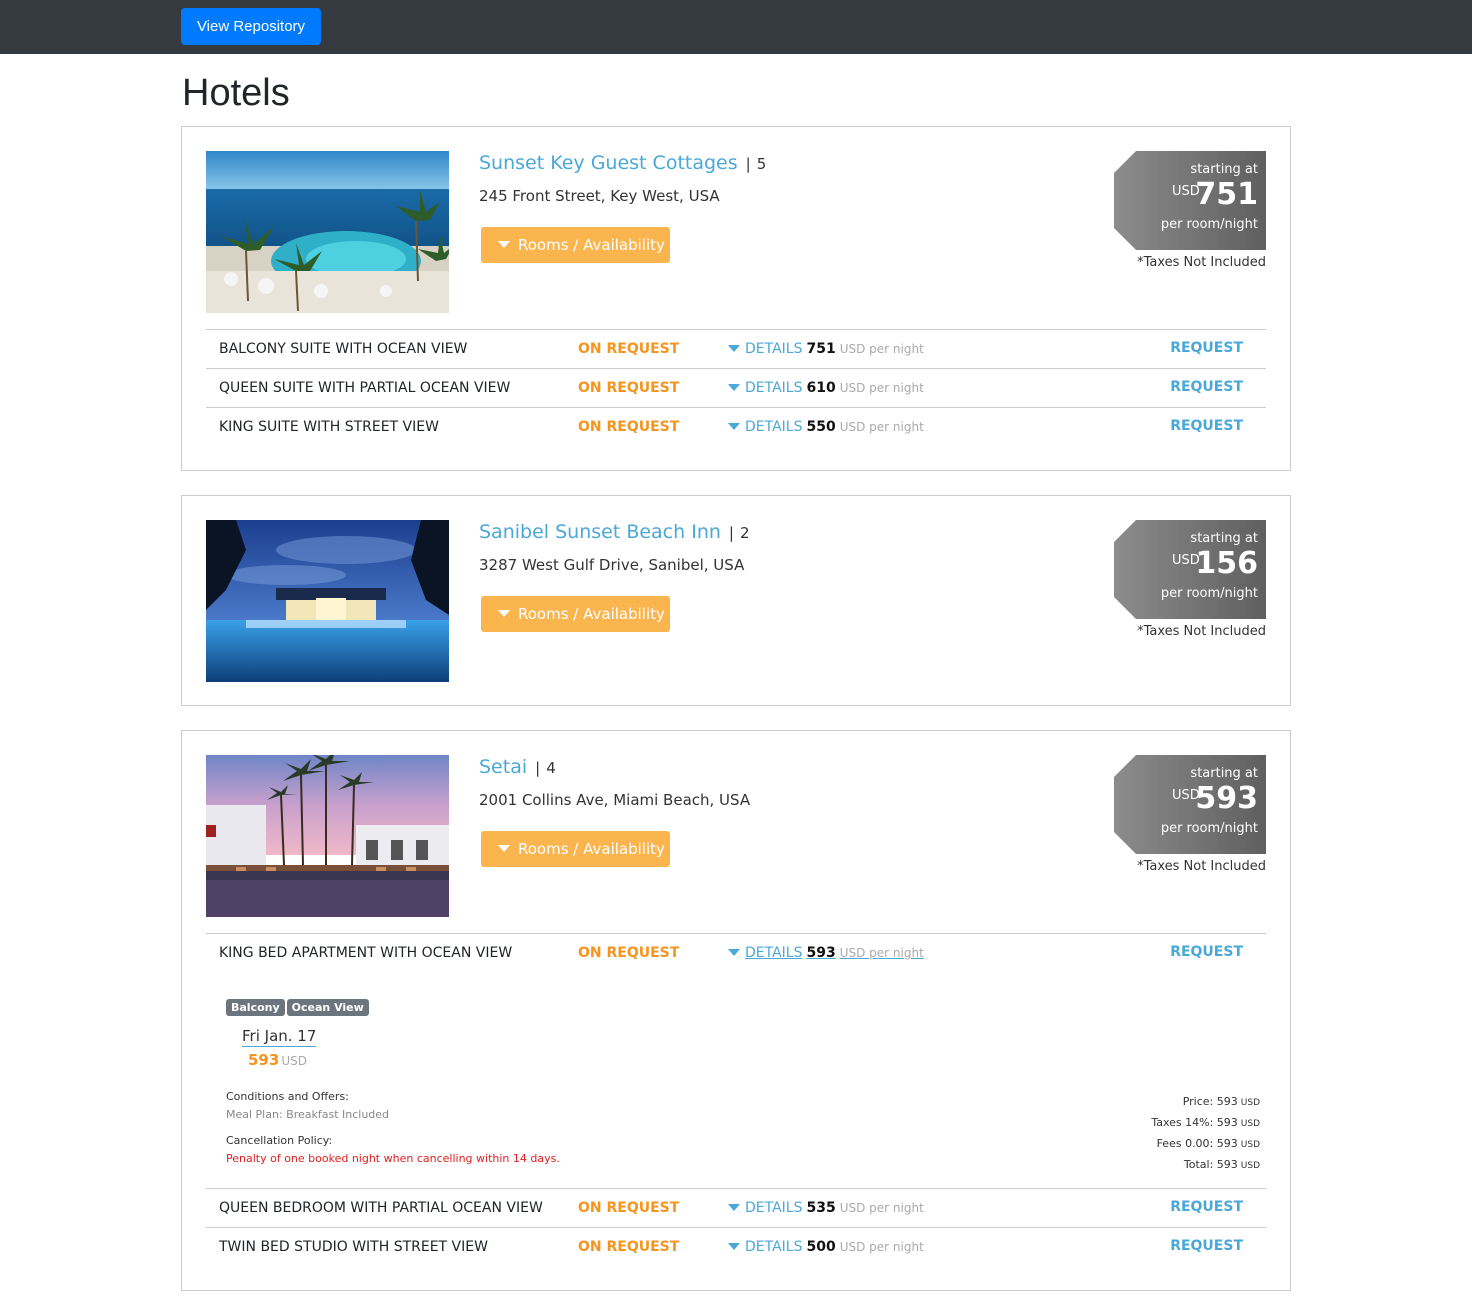 The image size is (1472, 1315). Describe the element at coordinates (826, 349) in the screenshot. I see `details-toggle: DETAILS 751 USD per night` at that location.